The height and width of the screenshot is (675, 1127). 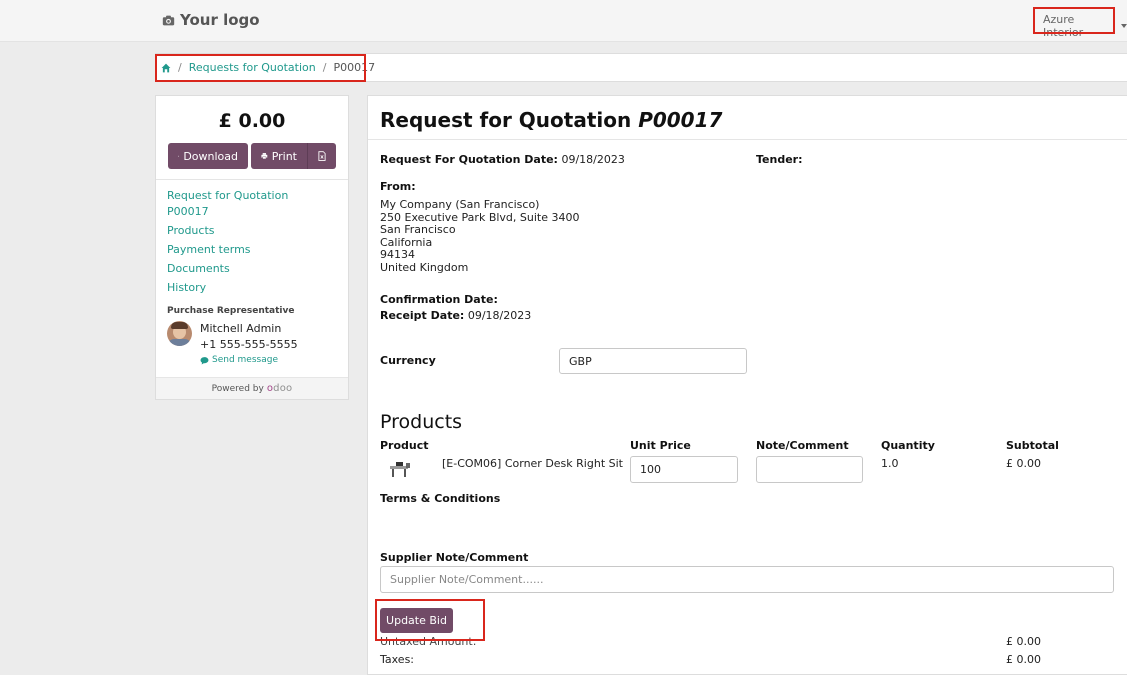 What do you see at coordinates (257, 250) in the screenshot?
I see `sidebar-item-payment-terms: Payment terms` at bounding box center [257, 250].